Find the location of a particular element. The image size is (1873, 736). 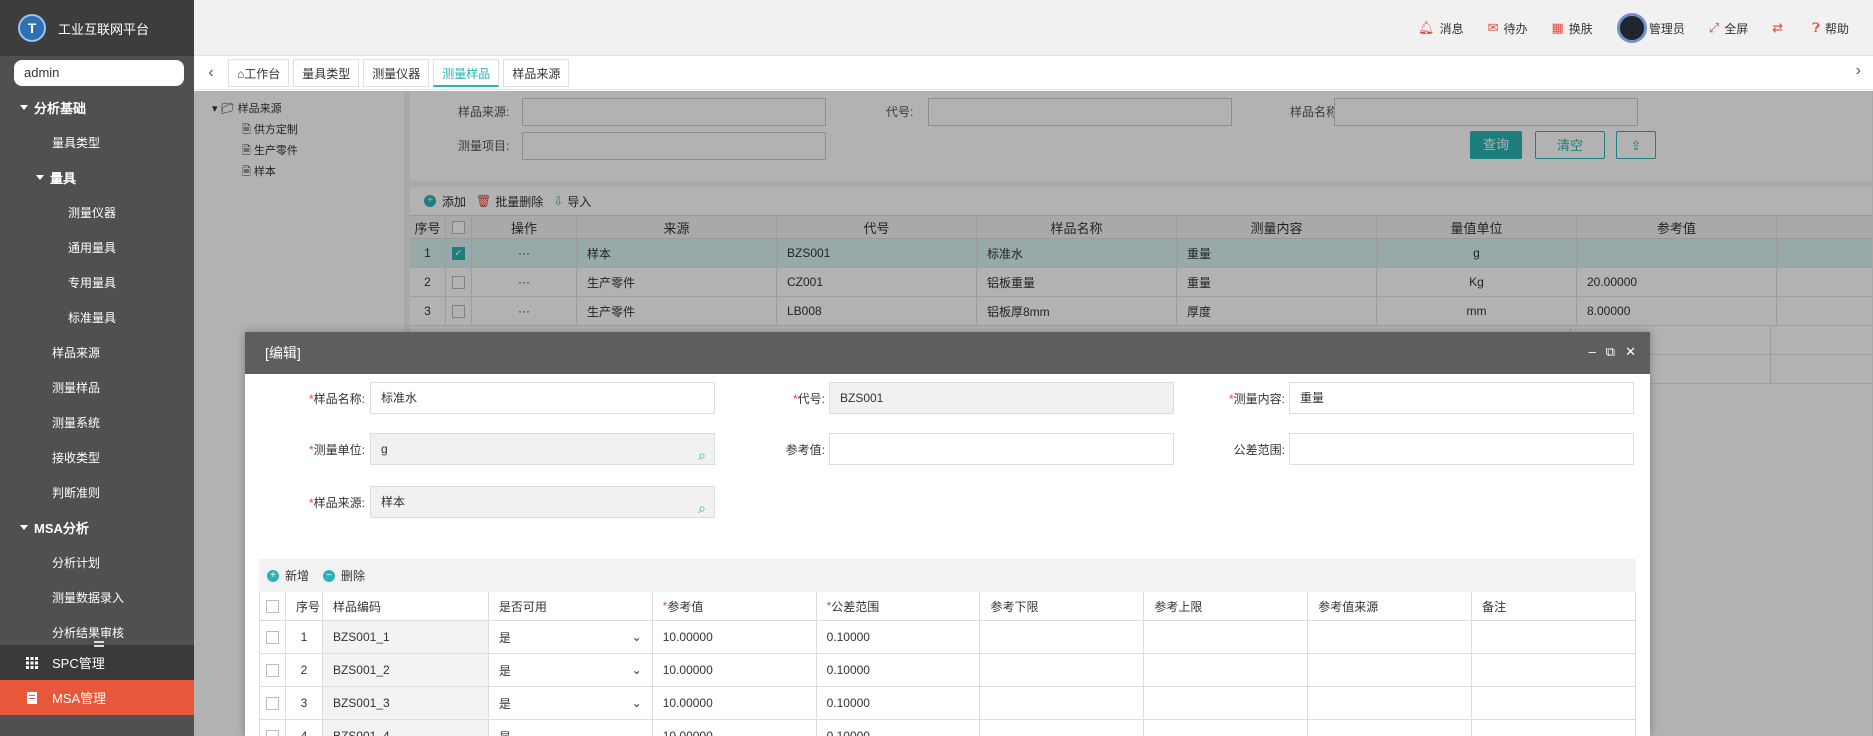

minimize-icon: – is located at coordinates (1592, 352).